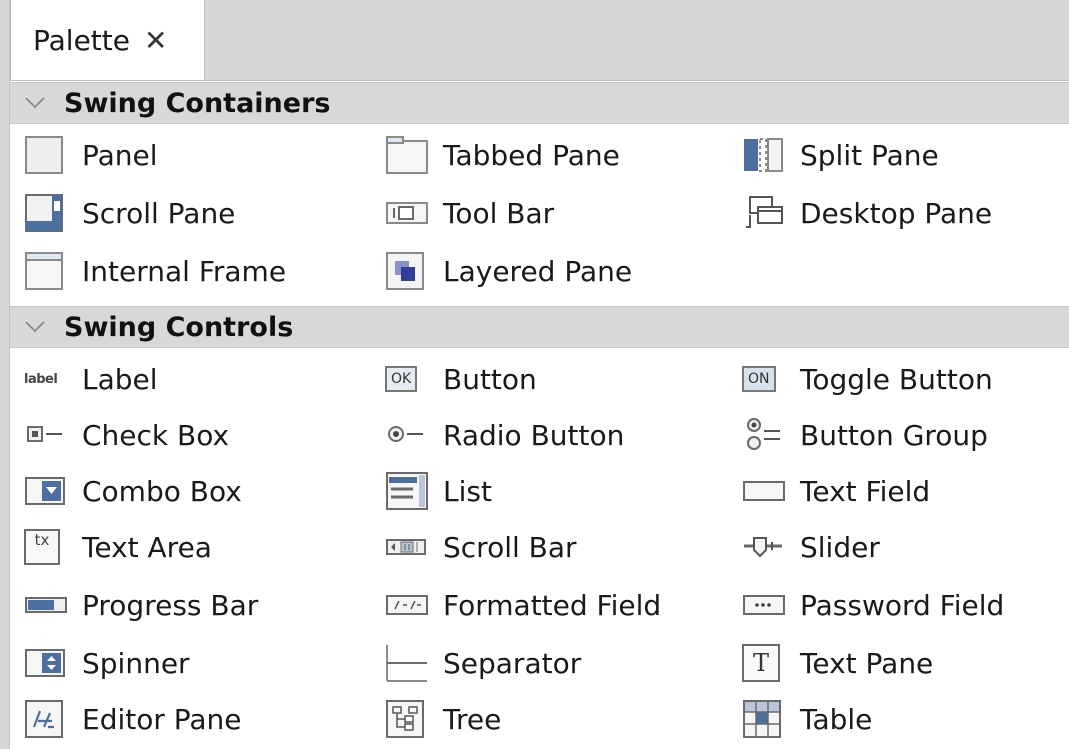 The image size is (1069, 749). I want to click on palette-item-progress-bar: Progress Bar, so click(141, 605).